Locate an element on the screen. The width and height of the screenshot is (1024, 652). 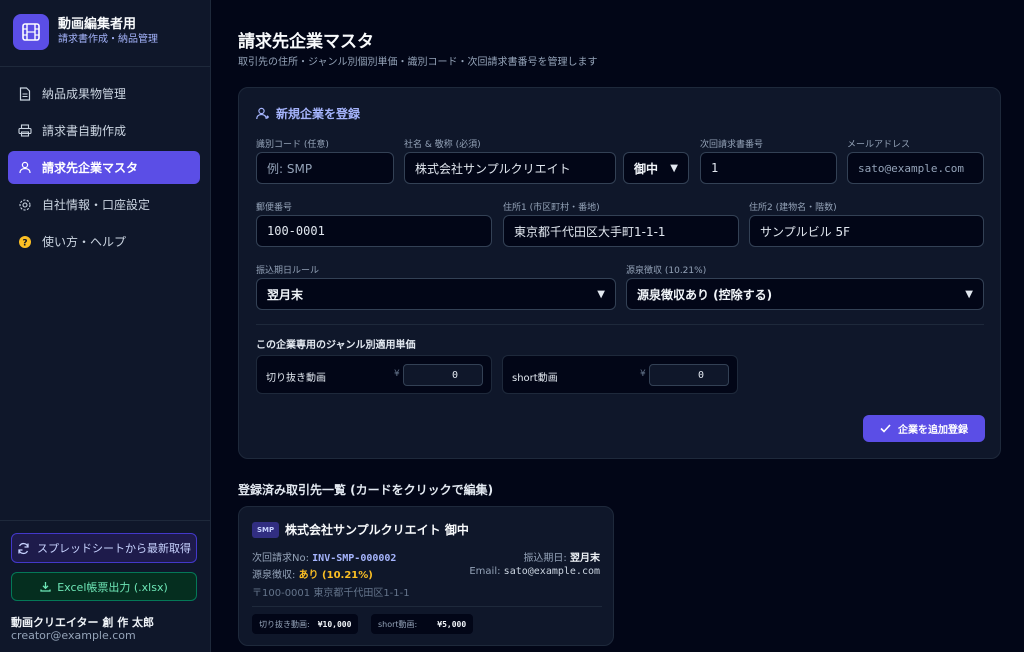
sidebar-item-deliverables: 納品成果物管理 is located at coordinates (104, 93).